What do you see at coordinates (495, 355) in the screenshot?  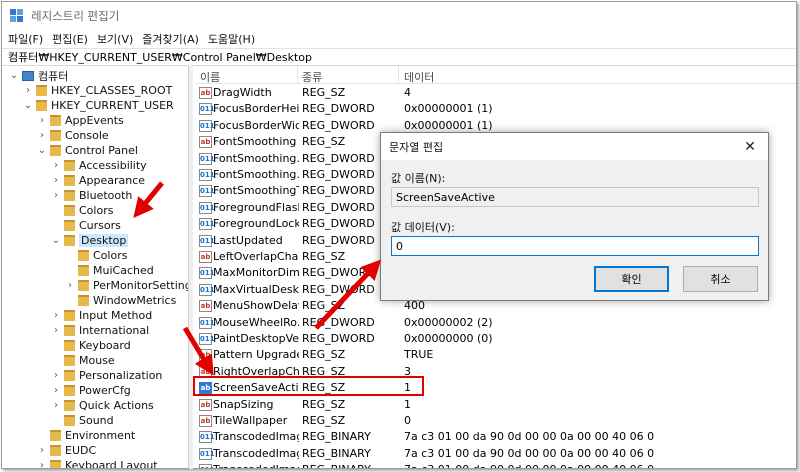 I see `value-row: ab Pattern Upgrade REG_SZ TRUE` at bounding box center [495, 355].